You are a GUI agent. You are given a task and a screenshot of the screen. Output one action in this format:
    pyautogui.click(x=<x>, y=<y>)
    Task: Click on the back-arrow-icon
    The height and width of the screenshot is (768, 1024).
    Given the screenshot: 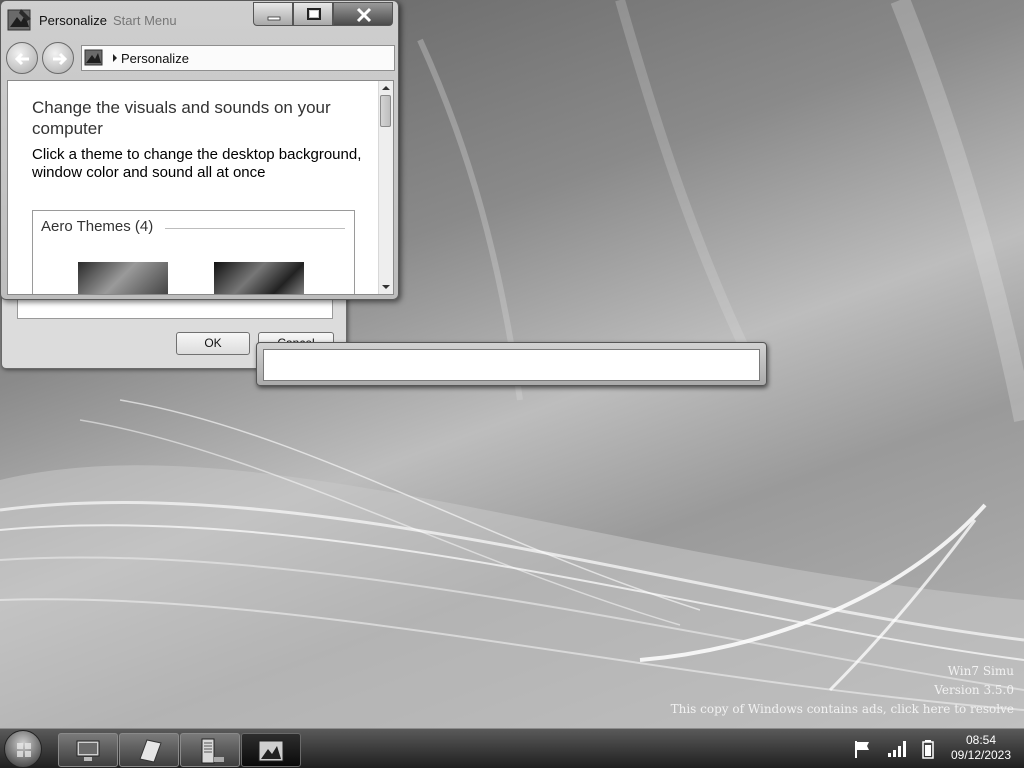 What is the action you would take?
    pyautogui.click(x=21, y=59)
    